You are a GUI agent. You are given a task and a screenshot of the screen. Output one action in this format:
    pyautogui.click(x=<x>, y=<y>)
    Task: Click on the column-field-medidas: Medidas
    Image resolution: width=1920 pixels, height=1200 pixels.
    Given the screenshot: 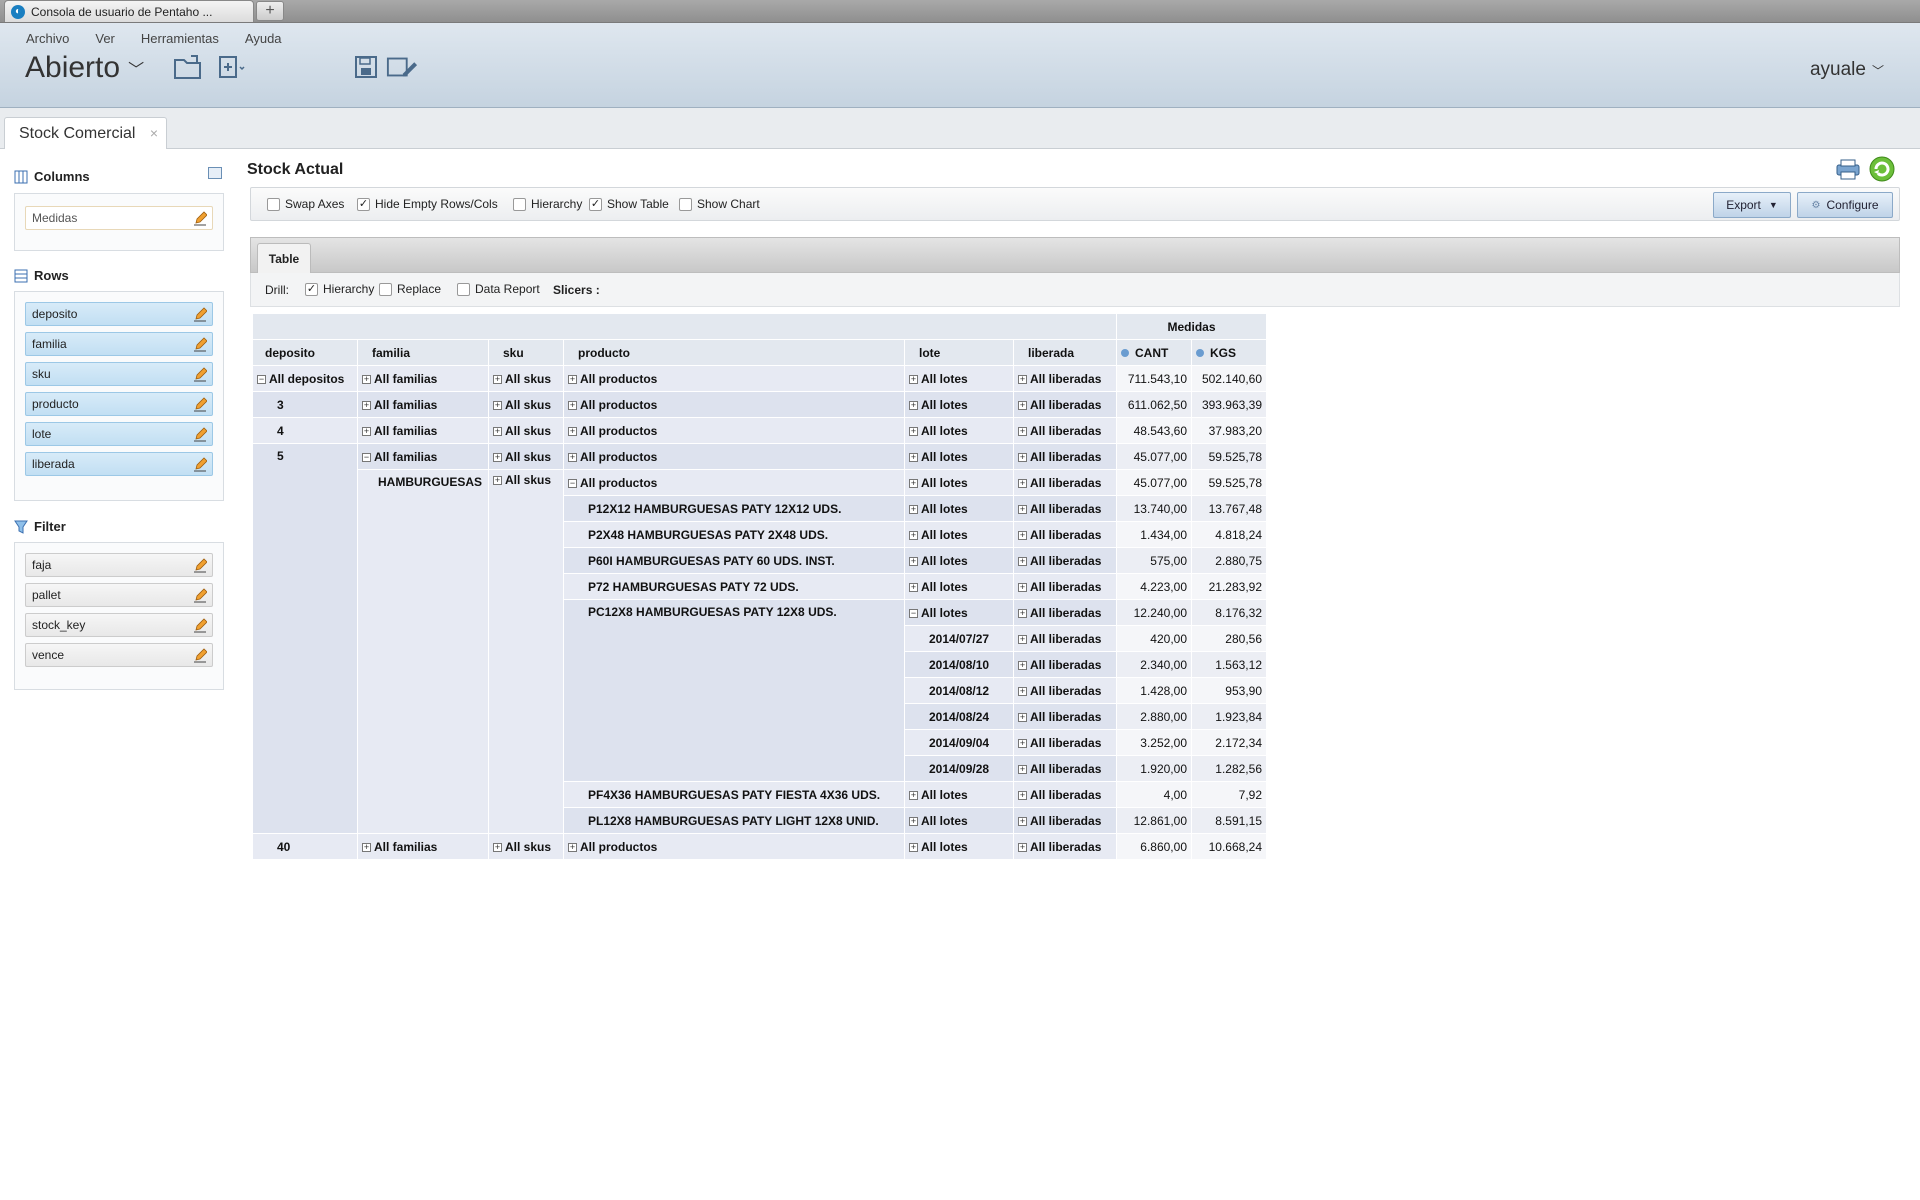 What is the action you would take?
    pyautogui.click(x=119, y=218)
    